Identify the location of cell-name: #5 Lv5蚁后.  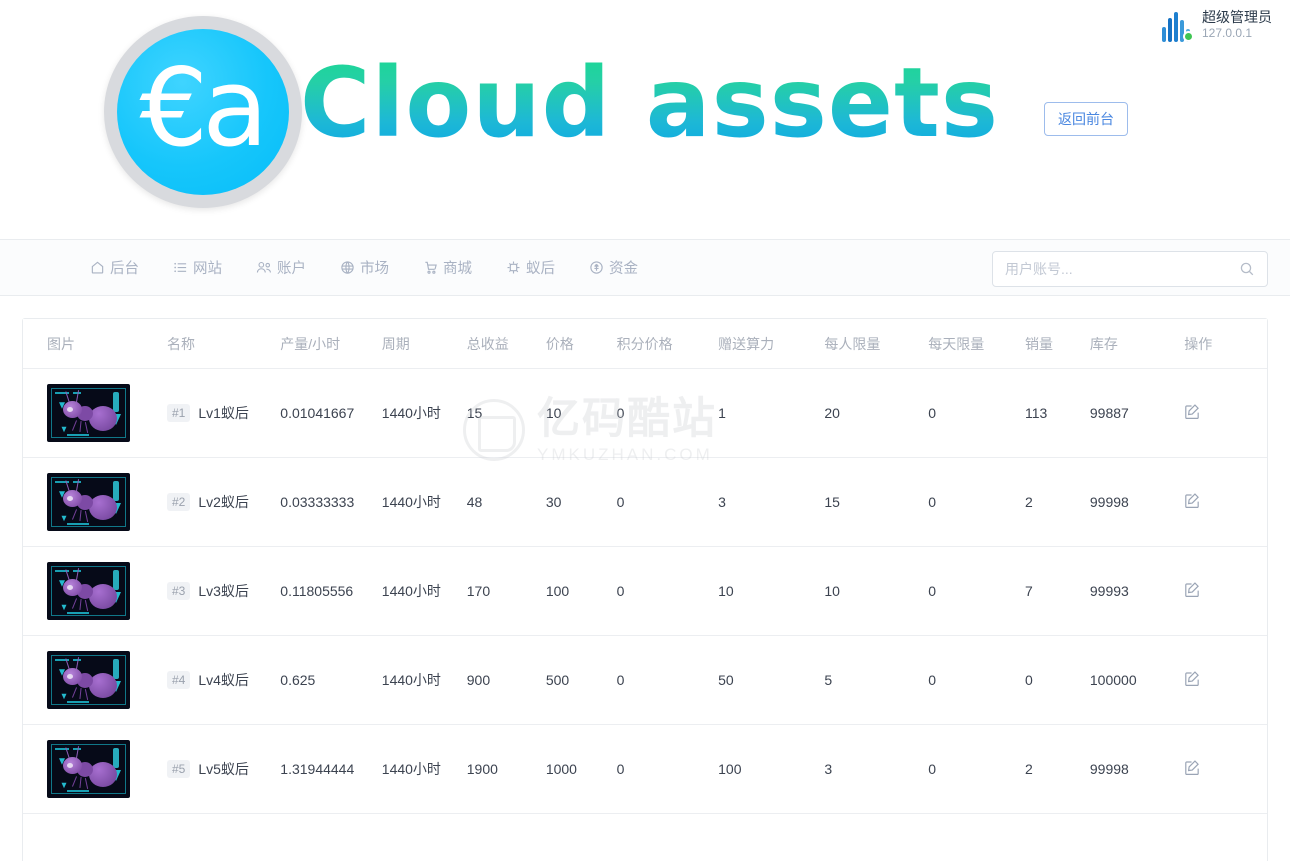
(223, 769).